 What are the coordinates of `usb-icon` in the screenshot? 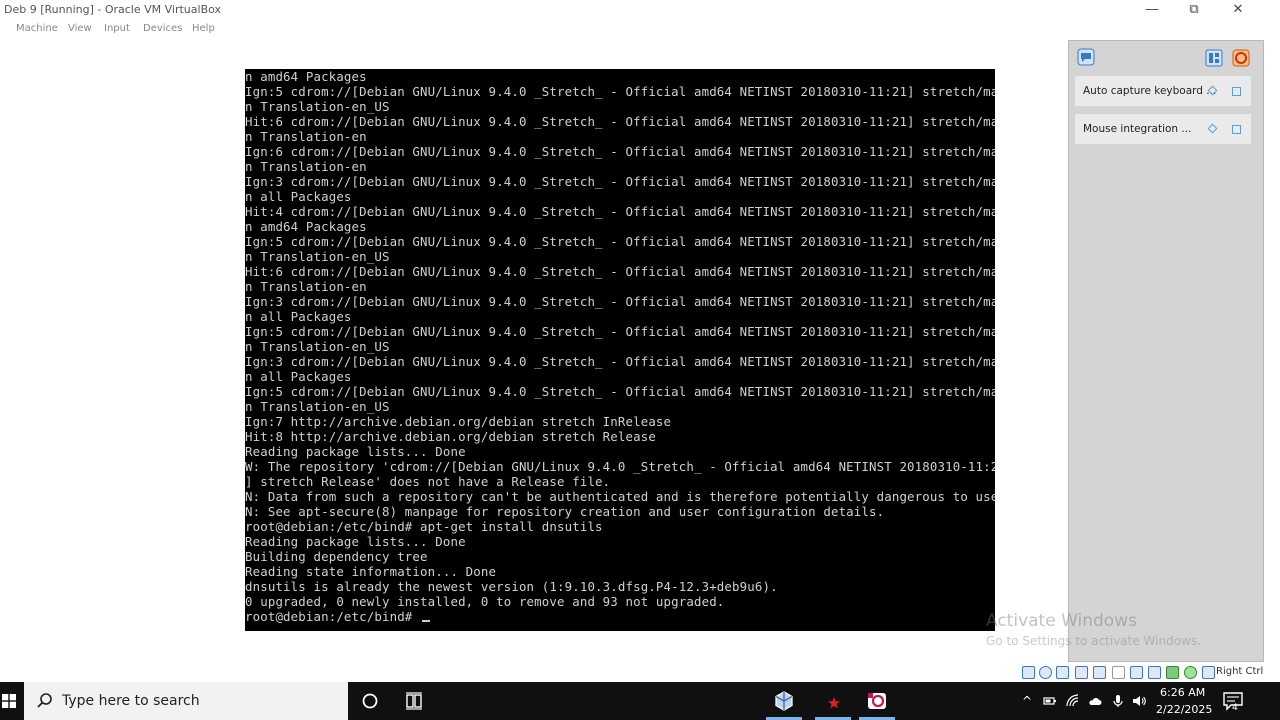 It's located at (1099, 672).